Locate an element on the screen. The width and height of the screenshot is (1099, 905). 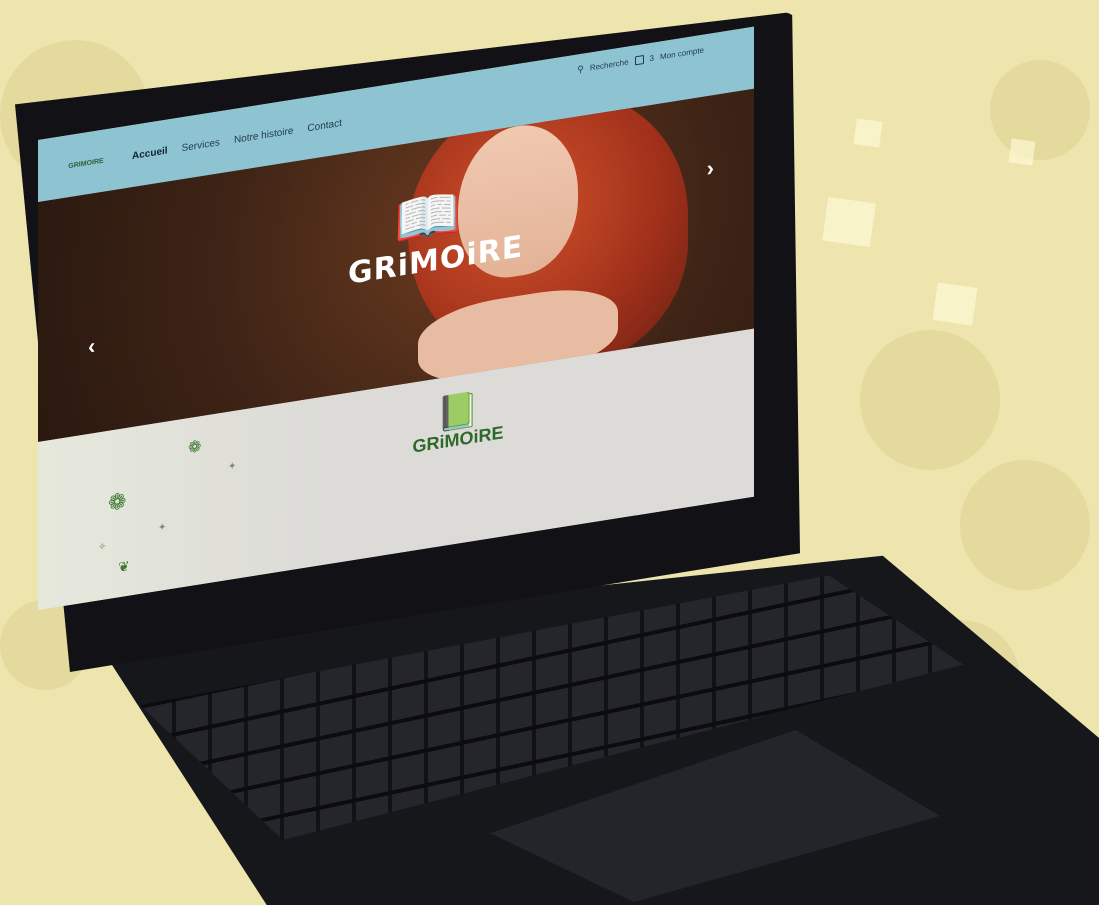
nav-link-services: Services is located at coordinates (201, 145).